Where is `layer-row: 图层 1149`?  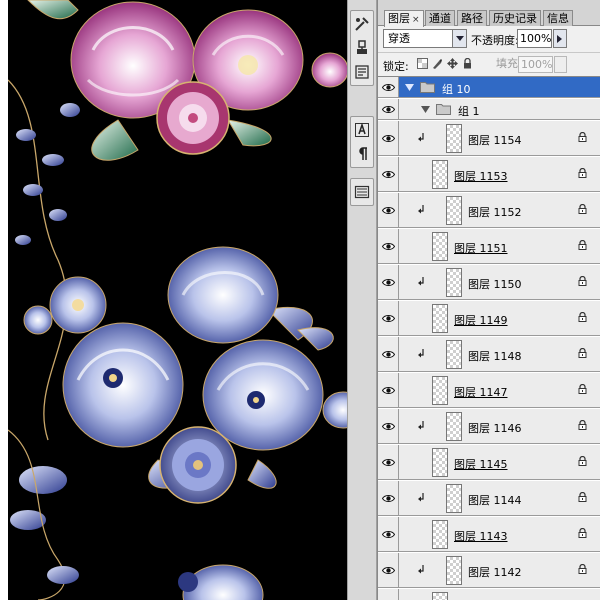
layer-row: 图层 1149 is located at coordinates (489, 318).